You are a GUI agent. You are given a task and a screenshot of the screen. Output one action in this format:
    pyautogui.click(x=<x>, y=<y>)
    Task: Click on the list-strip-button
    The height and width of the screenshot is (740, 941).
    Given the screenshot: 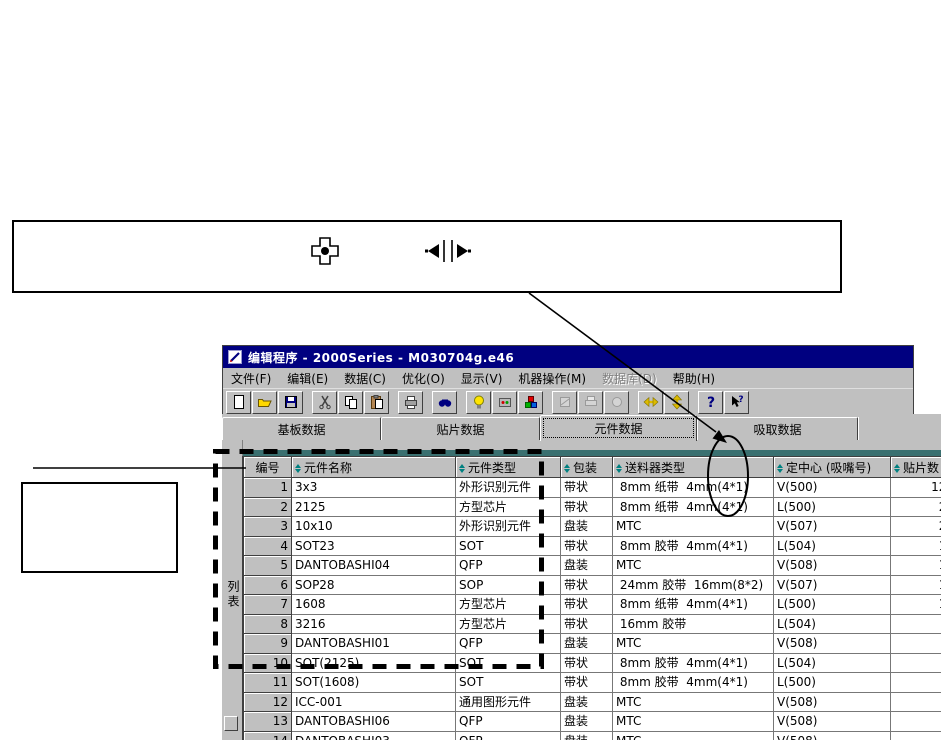 What is the action you would take?
    pyautogui.click(x=231, y=723)
    